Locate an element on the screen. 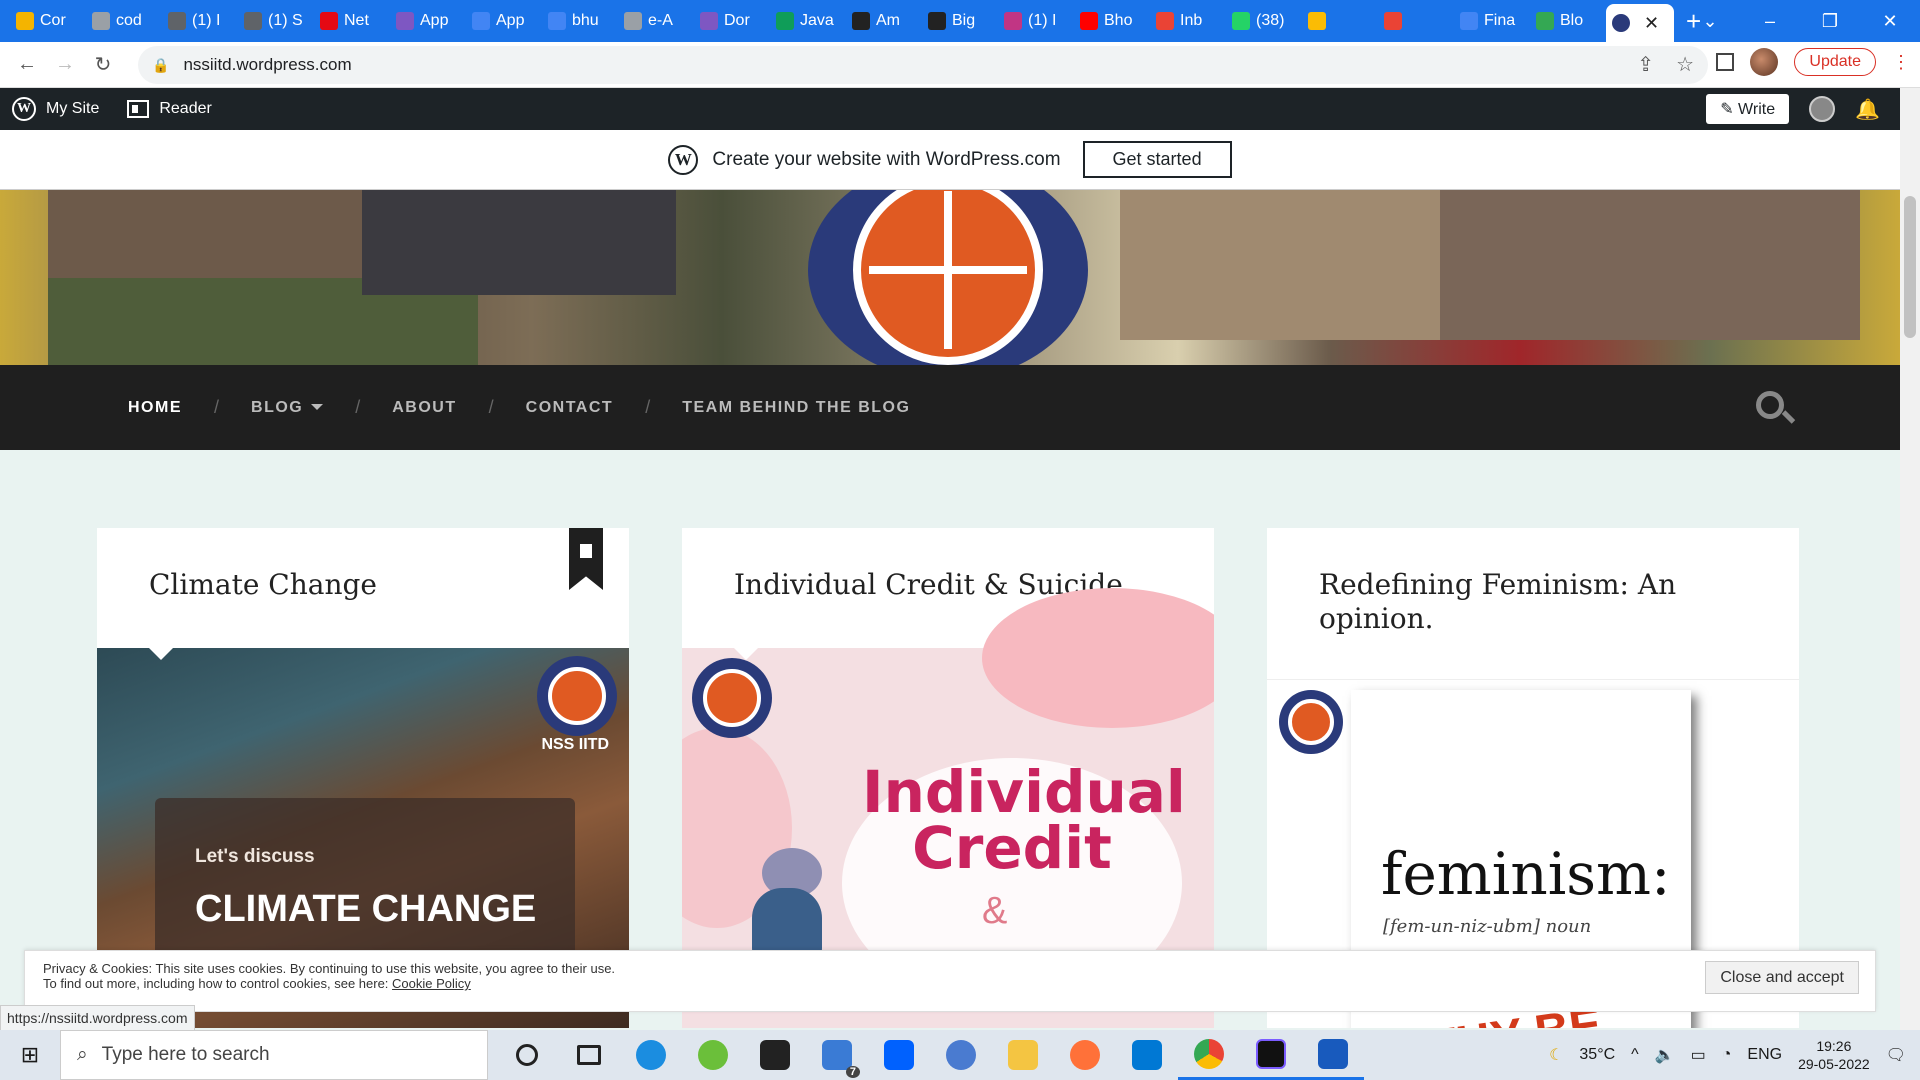  get-started-button: Get started is located at coordinates (1157, 159).